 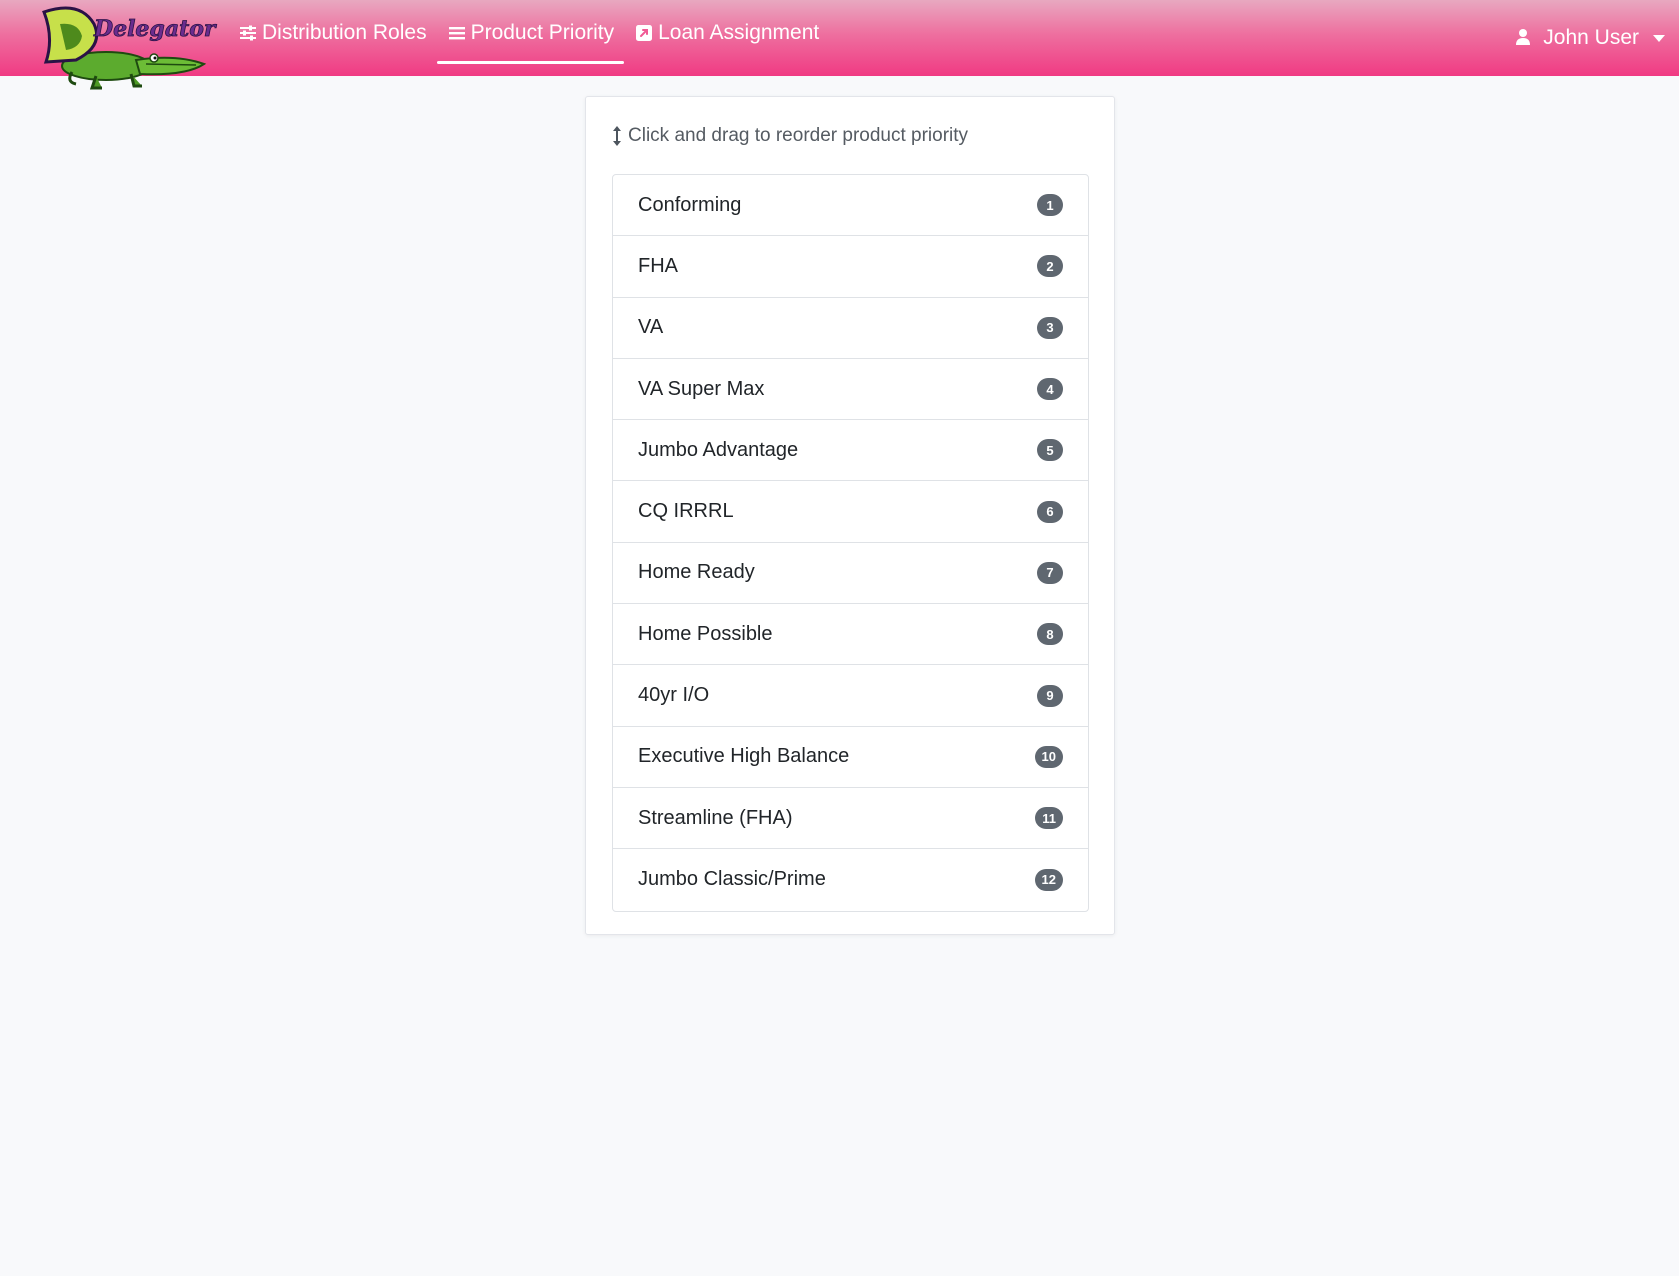 I want to click on priority-badge: 1, so click(x=1050, y=205).